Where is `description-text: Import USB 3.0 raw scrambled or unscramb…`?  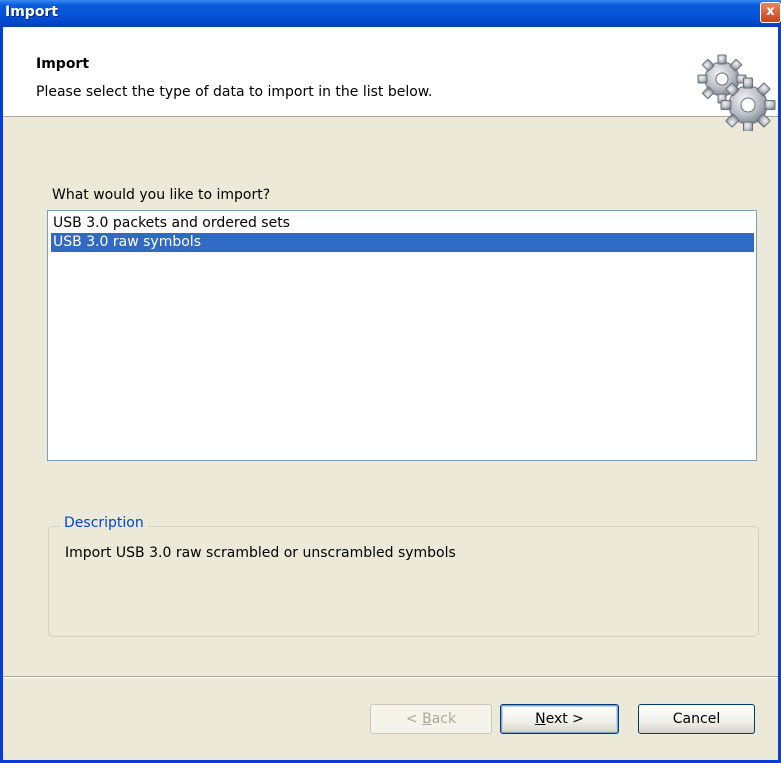
description-text: Import USB 3.0 raw scrambled or unscramb… is located at coordinates (260, 553).